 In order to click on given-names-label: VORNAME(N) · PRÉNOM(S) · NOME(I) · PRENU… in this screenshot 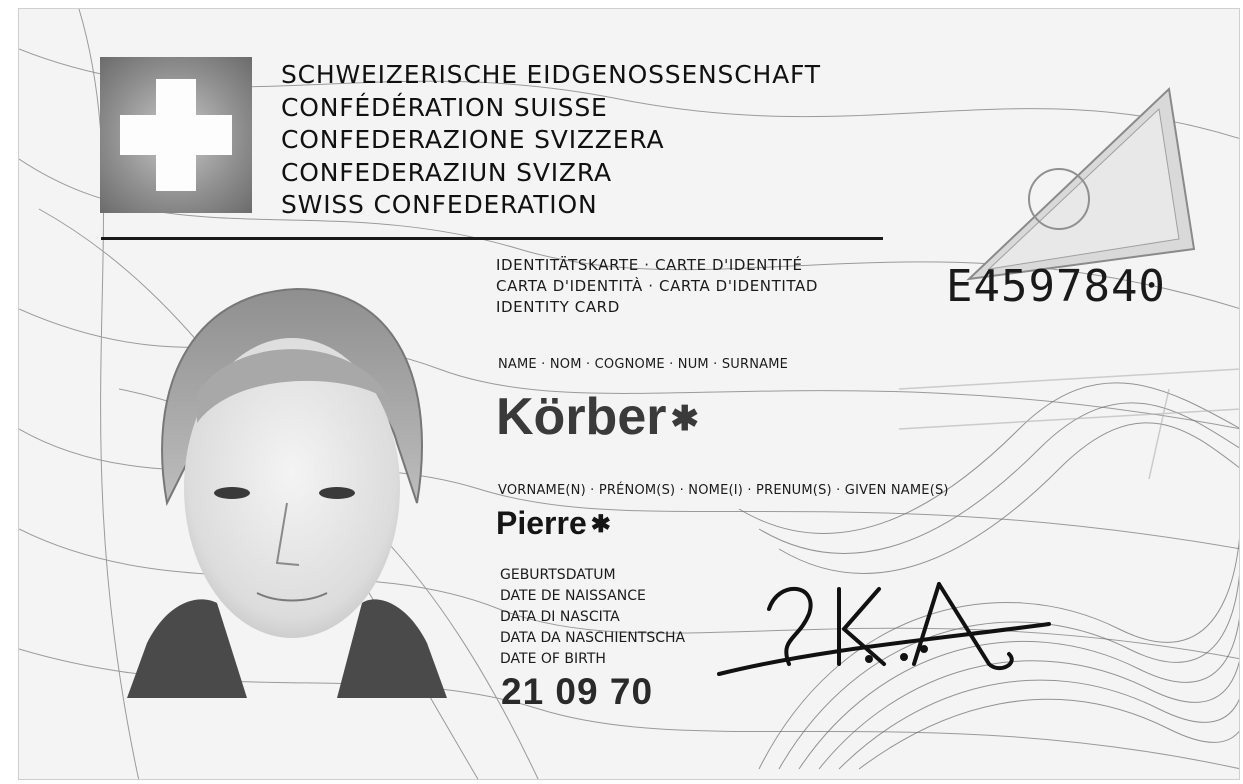, I will do `click(723, 490)`.